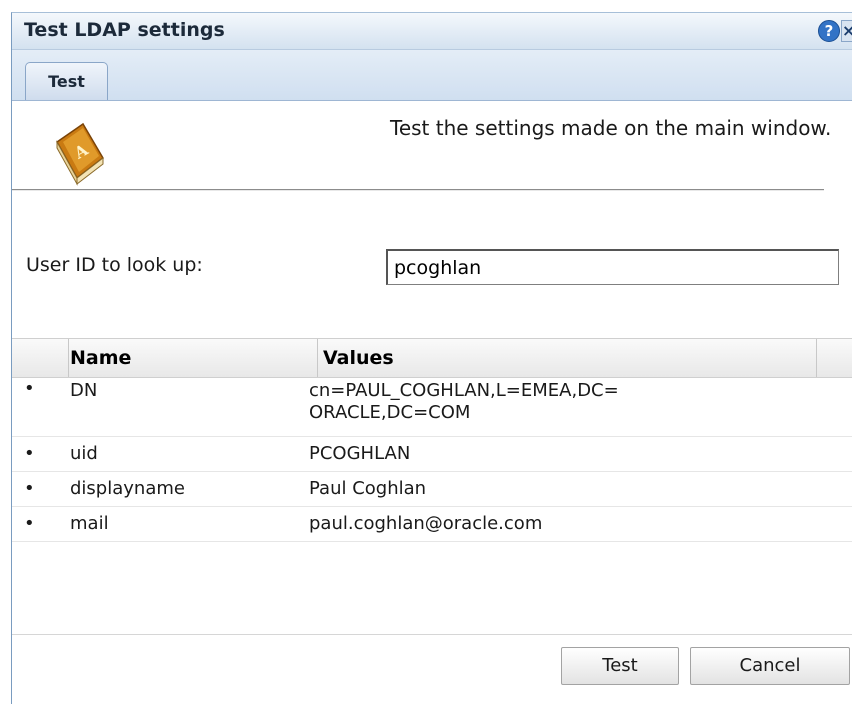 Image resolution: width=852 pixels, height=704 pixels. What do you see at coordinates (114, 265) in the screenshot?
I see `user-id-label: User ID to look up:` at bounding box center [114, 265].